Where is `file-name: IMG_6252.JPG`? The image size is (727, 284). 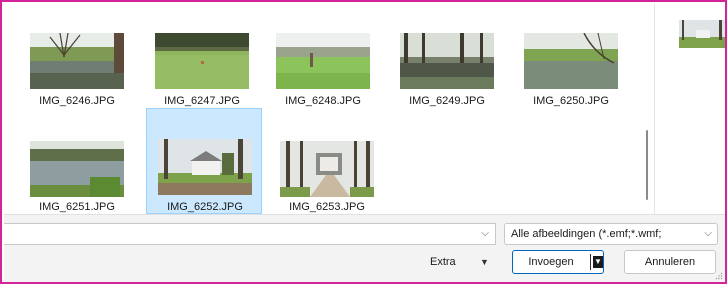 file-name: IMG_6252.JPG is located at coordinates (205, 207).